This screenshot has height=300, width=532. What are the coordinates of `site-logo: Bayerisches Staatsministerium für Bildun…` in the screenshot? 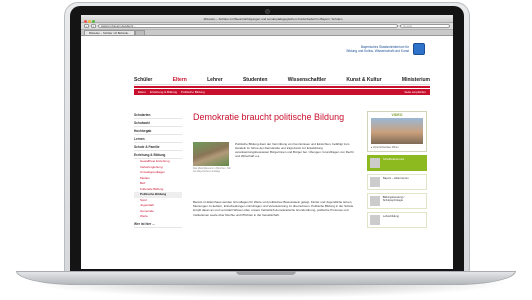 It's located at (385, 49).